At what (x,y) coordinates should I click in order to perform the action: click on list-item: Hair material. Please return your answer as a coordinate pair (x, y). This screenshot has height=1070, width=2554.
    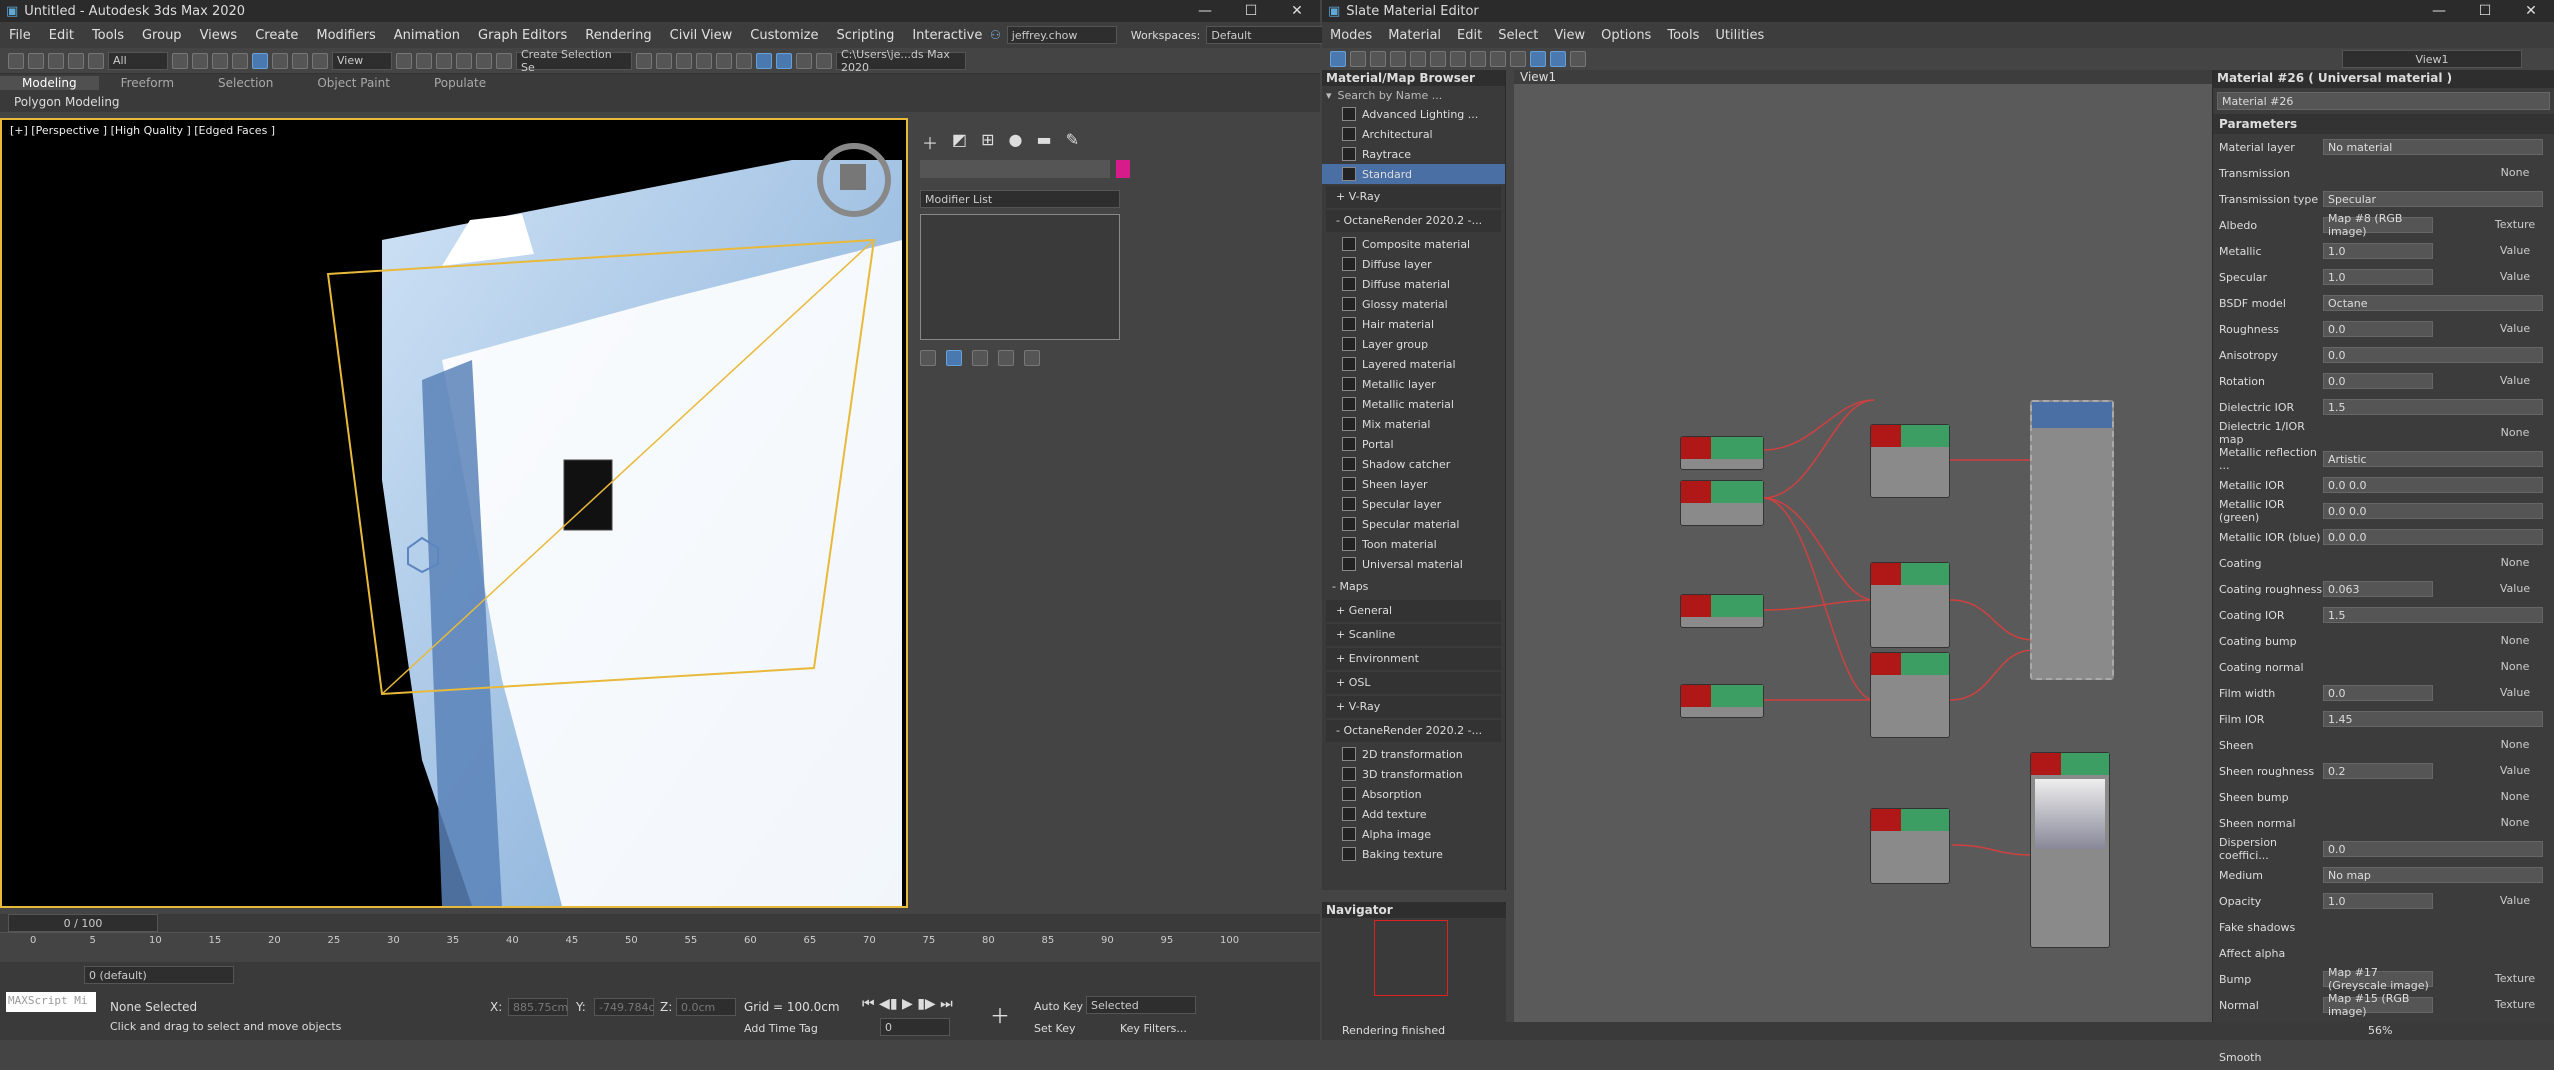
    Looking at the image, I should click on (1413, 324).